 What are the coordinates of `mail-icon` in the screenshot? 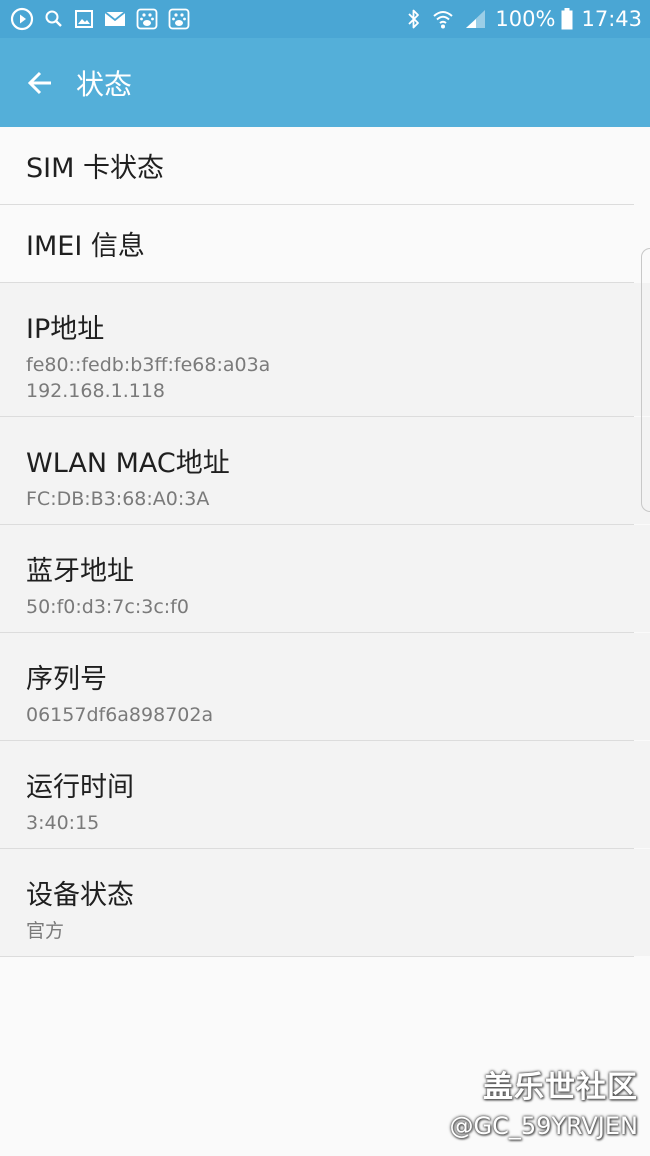 It's located at (115, 19).